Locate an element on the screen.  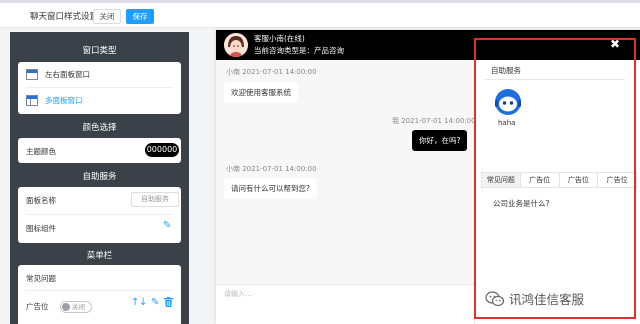
chat-header: 客服小南(在线) 当前咨询类型是：产品咨询 ✖ is located at coordinates (428, 45).